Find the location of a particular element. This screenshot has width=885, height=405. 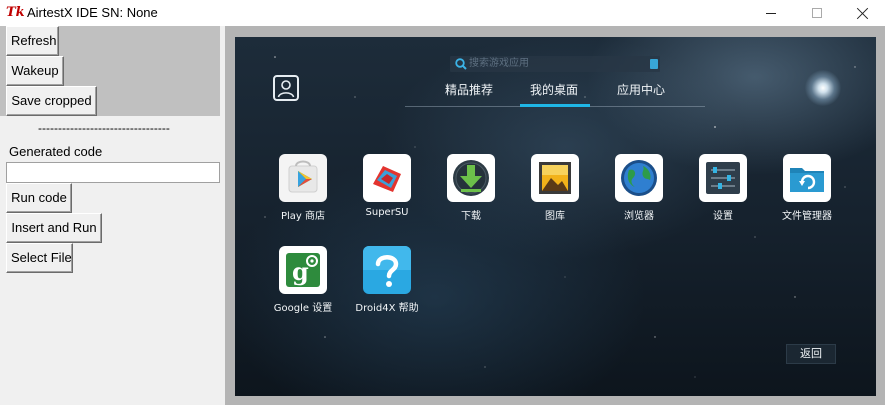

app-label: Droid4X 帮助 is located at coordinates (387, 308).